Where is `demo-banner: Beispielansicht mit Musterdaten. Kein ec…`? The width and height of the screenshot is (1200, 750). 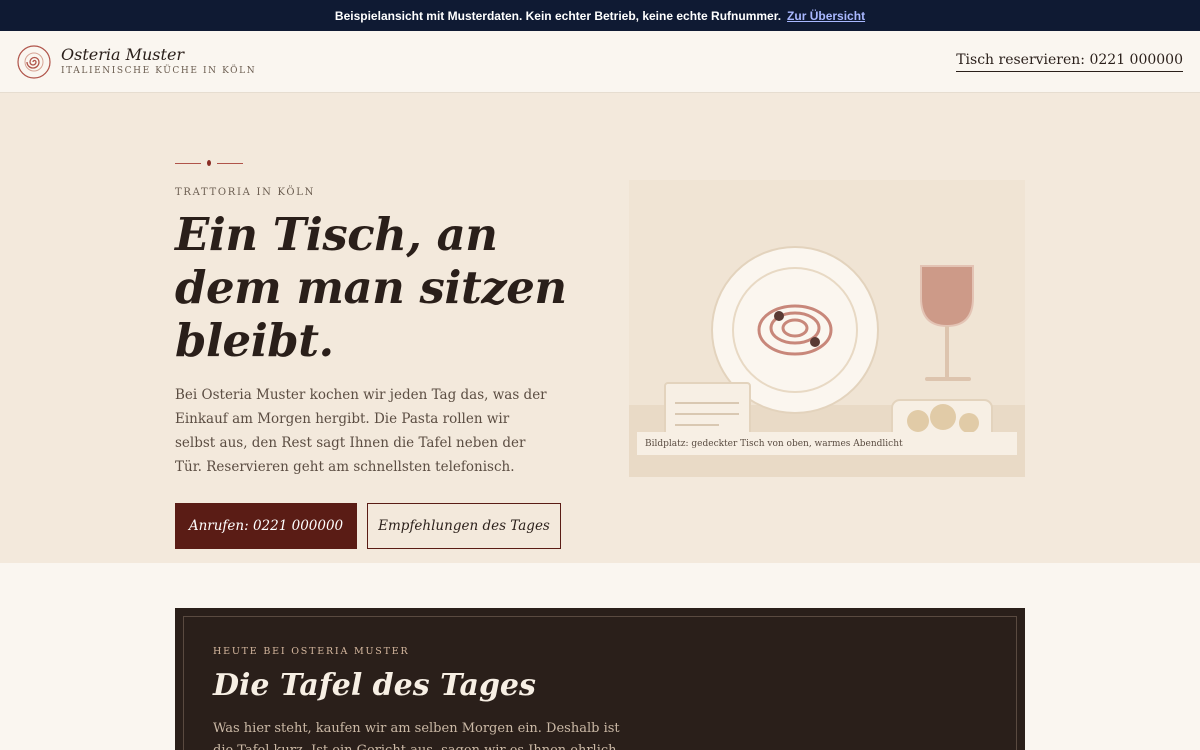 demo-banner: Beispielansicht mit Musterdaten. Kein ec… is located at coordinates (600, 15).